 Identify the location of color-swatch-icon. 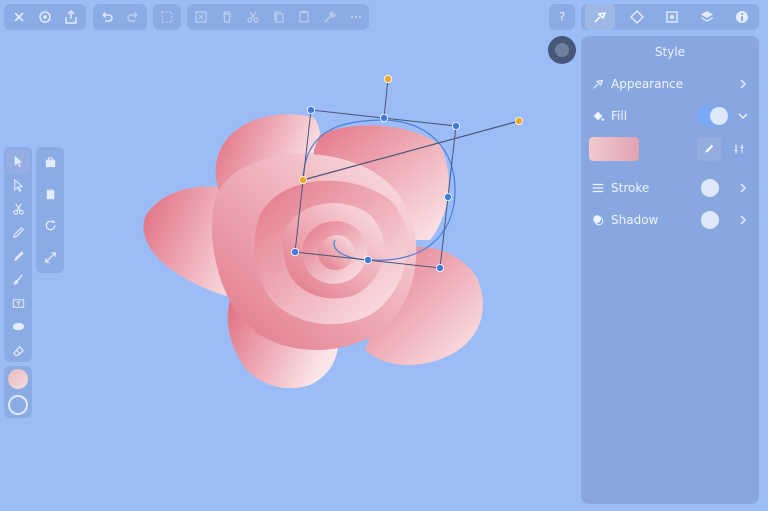
(562, 50).